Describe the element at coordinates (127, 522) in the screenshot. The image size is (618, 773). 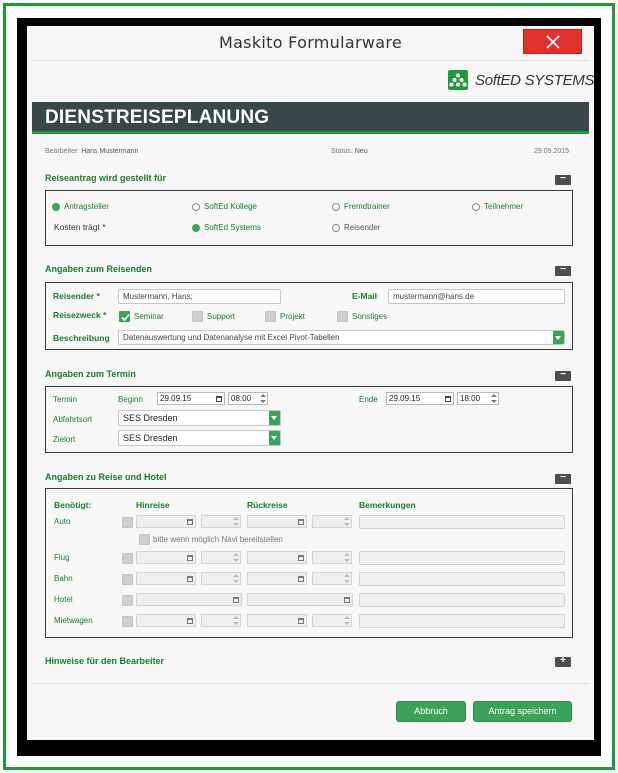
I see `checkbox-auto` at that location.